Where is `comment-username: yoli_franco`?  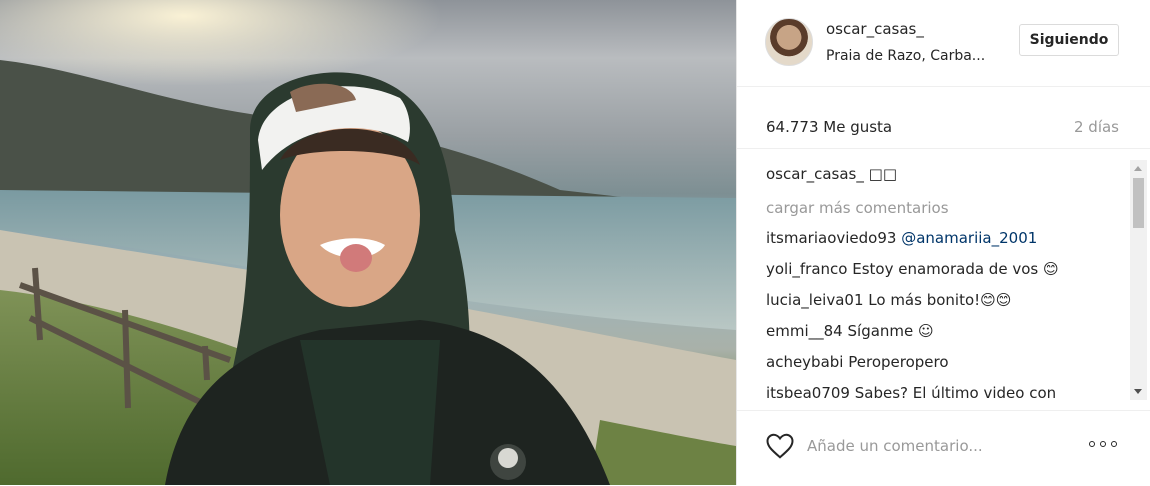 comment-username: yoli_franco is located at coordinates (806, 269).